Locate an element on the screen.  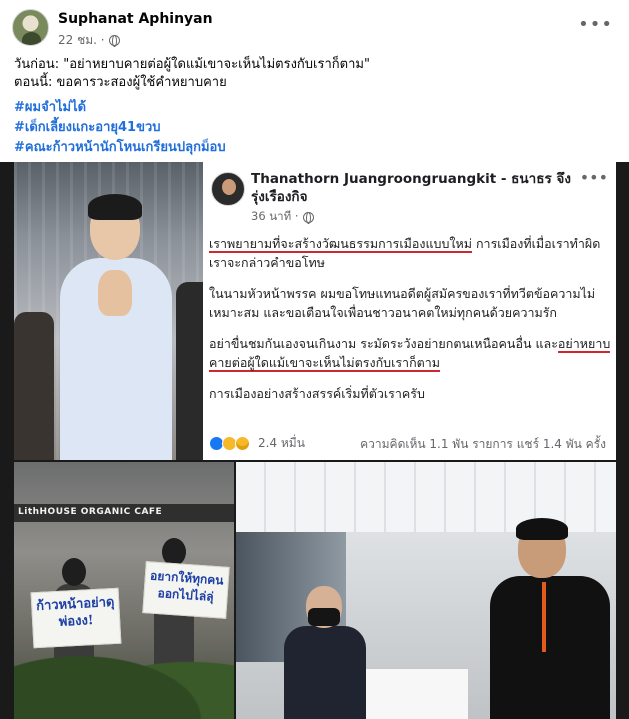
protest-placard: ก้าวหน้าอย่าดุพ่องง! is located at coordinates (76, 618).